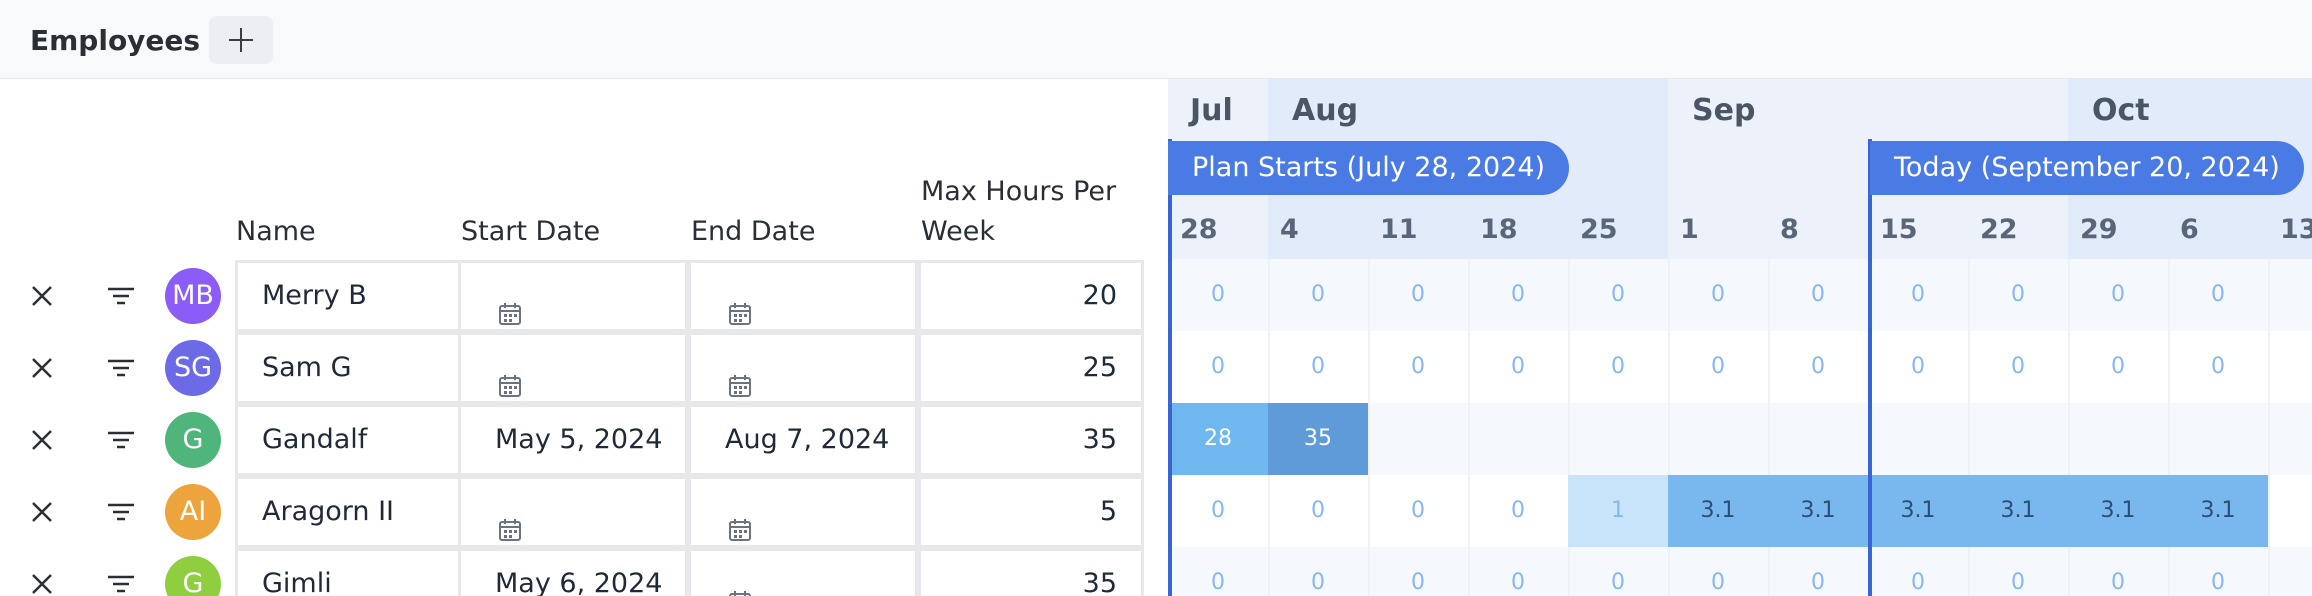 This screenshot has width=2312, height=596. What do you see at coordinates (1170, 367) in the screenshot?
I see `plan-start-line` at bounding box center [1170, 367].